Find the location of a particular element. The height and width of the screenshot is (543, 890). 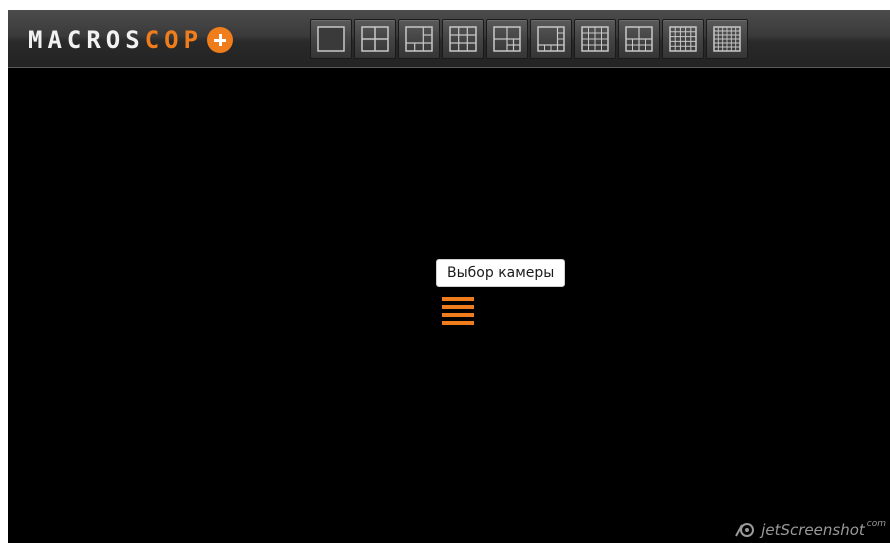

layout-2plus8-icon is located at coordinates (639, 39).